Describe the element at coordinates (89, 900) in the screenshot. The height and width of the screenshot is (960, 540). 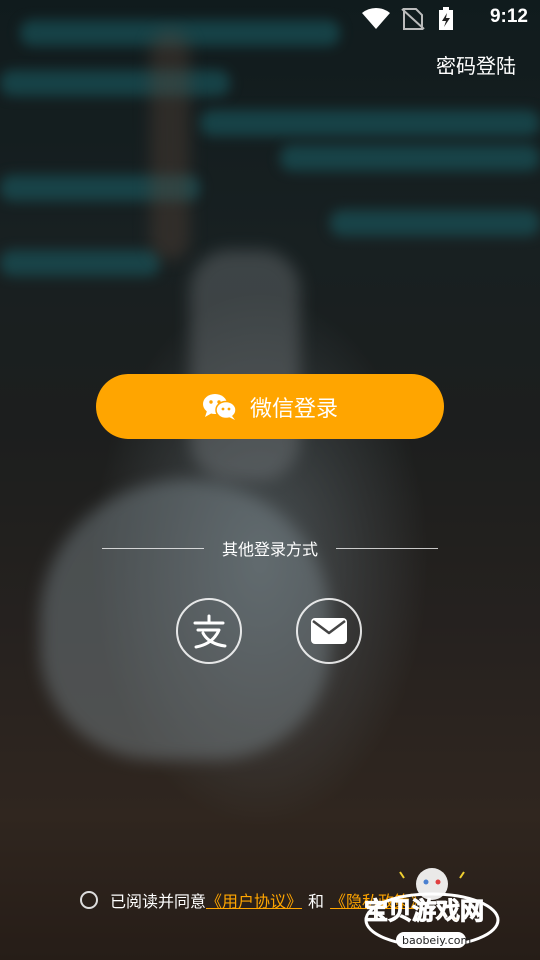
I see `agreement-radio` at that location.